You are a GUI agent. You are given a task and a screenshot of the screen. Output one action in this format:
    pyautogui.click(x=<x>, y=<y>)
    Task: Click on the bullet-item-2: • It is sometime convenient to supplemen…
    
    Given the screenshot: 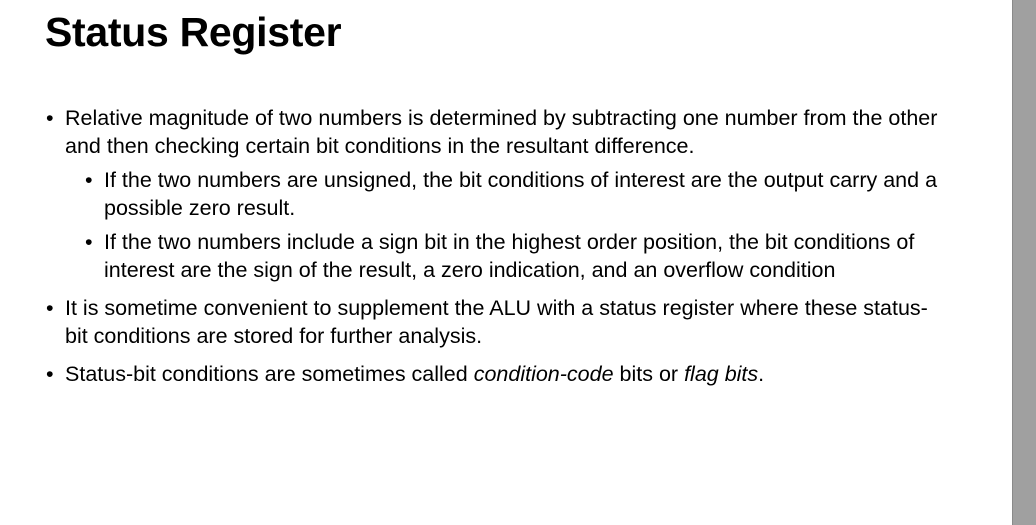 What is the action you would take?
    pyautogui.click(x=496, y=322)
    